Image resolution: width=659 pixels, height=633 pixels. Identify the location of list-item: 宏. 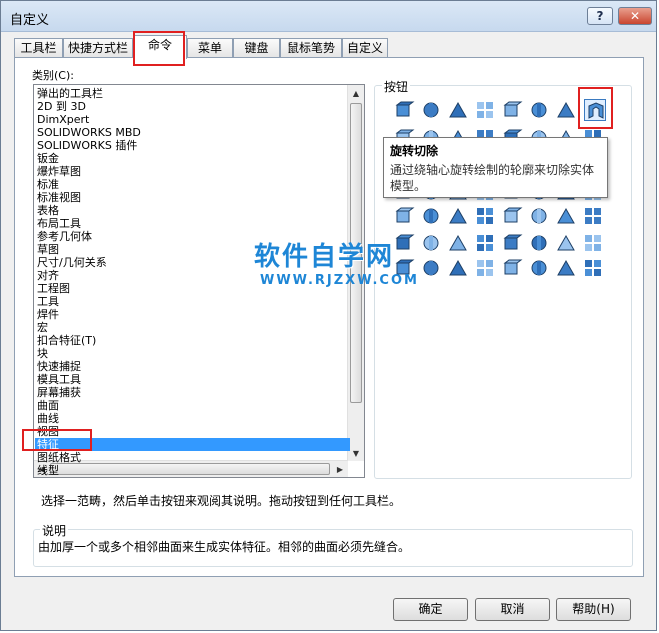
(42, 327).